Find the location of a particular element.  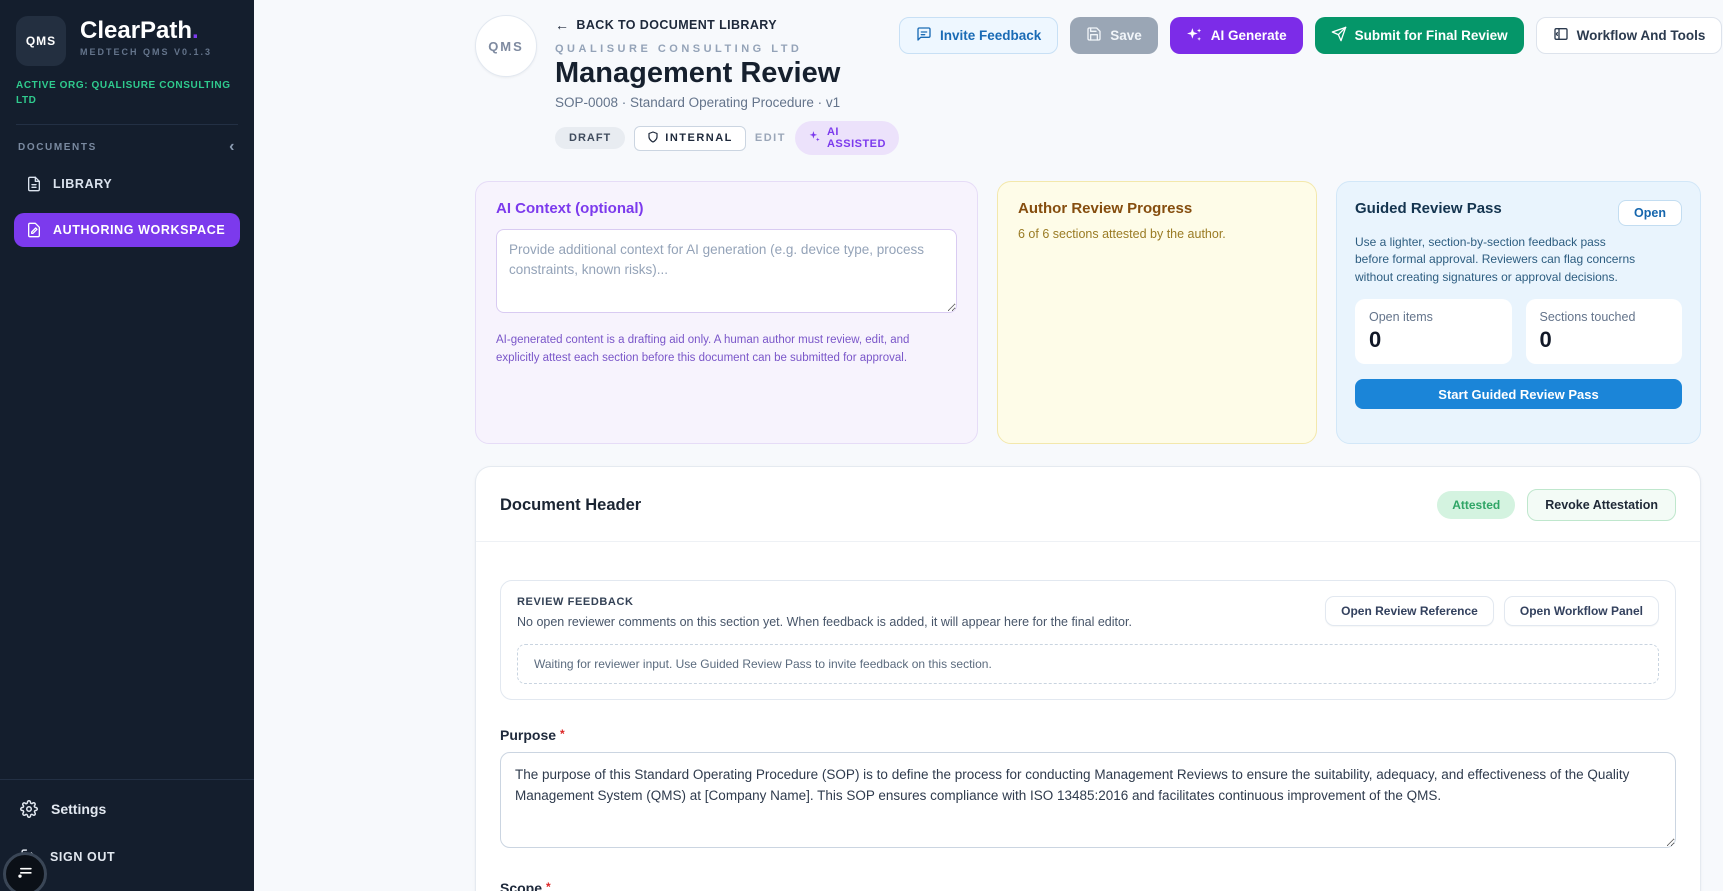

edit-document-icon is located at coordinates (34, 230).